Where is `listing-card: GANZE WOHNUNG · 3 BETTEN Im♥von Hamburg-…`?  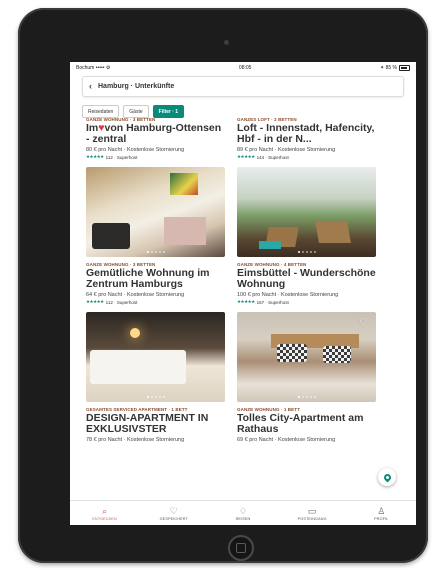 listing-card: GANZE WOHNUNG · 3 BETTEN Im♥von Hamburg-… is located at coordinates (155, 137).